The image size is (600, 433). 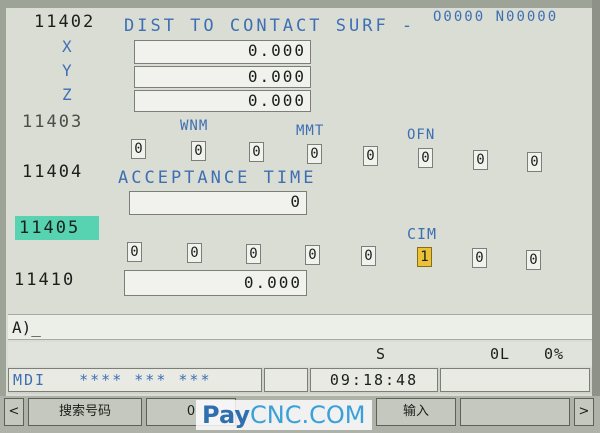 I want to click on param-number-11410: 11410, so click(x=45, y=280).